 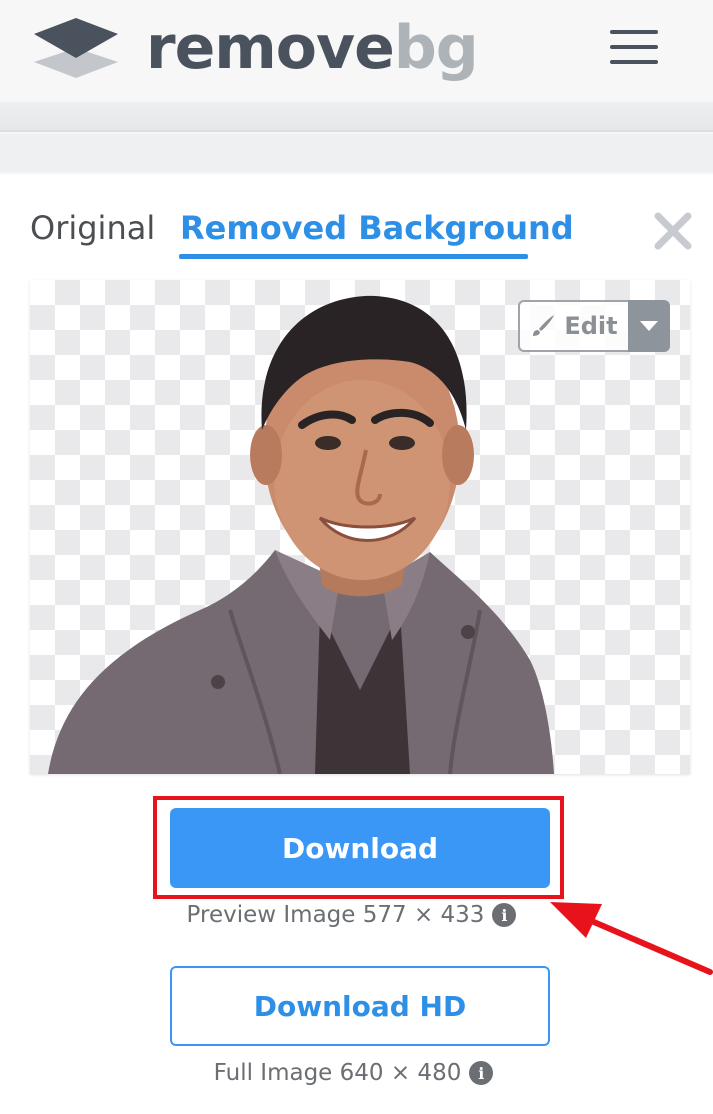 I want to click on red-arrow-annotation, so click(x=631, y=938).